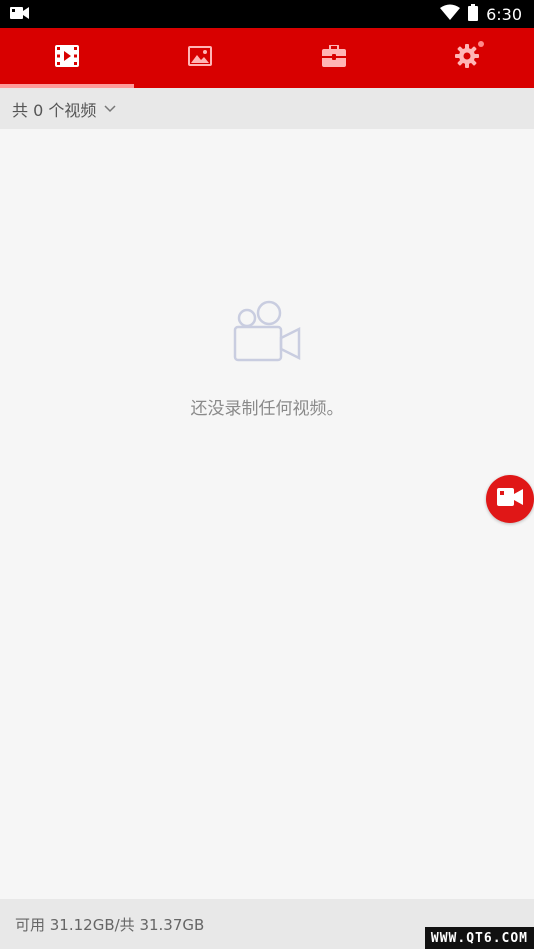 This screenshot has width=534, height=949. I want to click on record-camera-icon, so click(510, 499).